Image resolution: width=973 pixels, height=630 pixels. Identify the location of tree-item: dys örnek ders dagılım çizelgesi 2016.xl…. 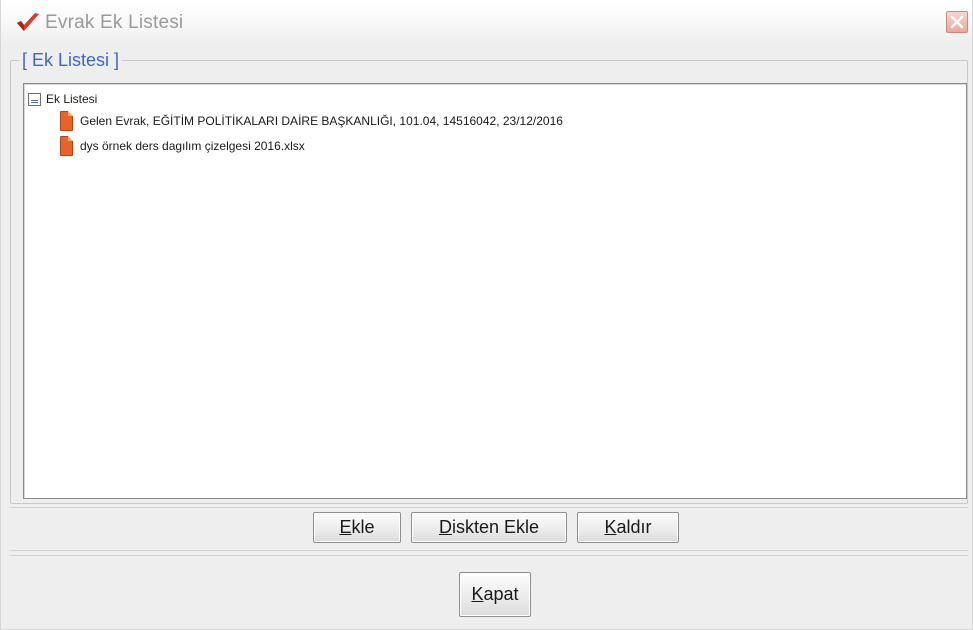
(182, 146).